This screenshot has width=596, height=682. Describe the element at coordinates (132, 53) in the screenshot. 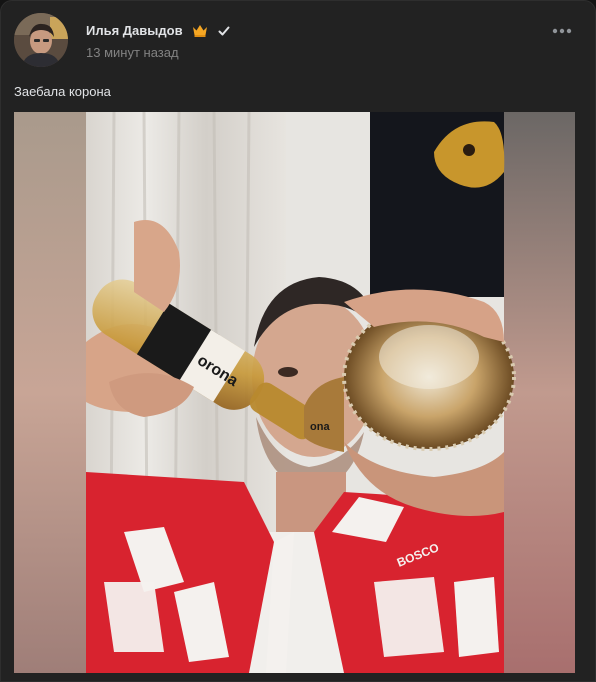

I see `post-time: 13 минут назад` at that location.